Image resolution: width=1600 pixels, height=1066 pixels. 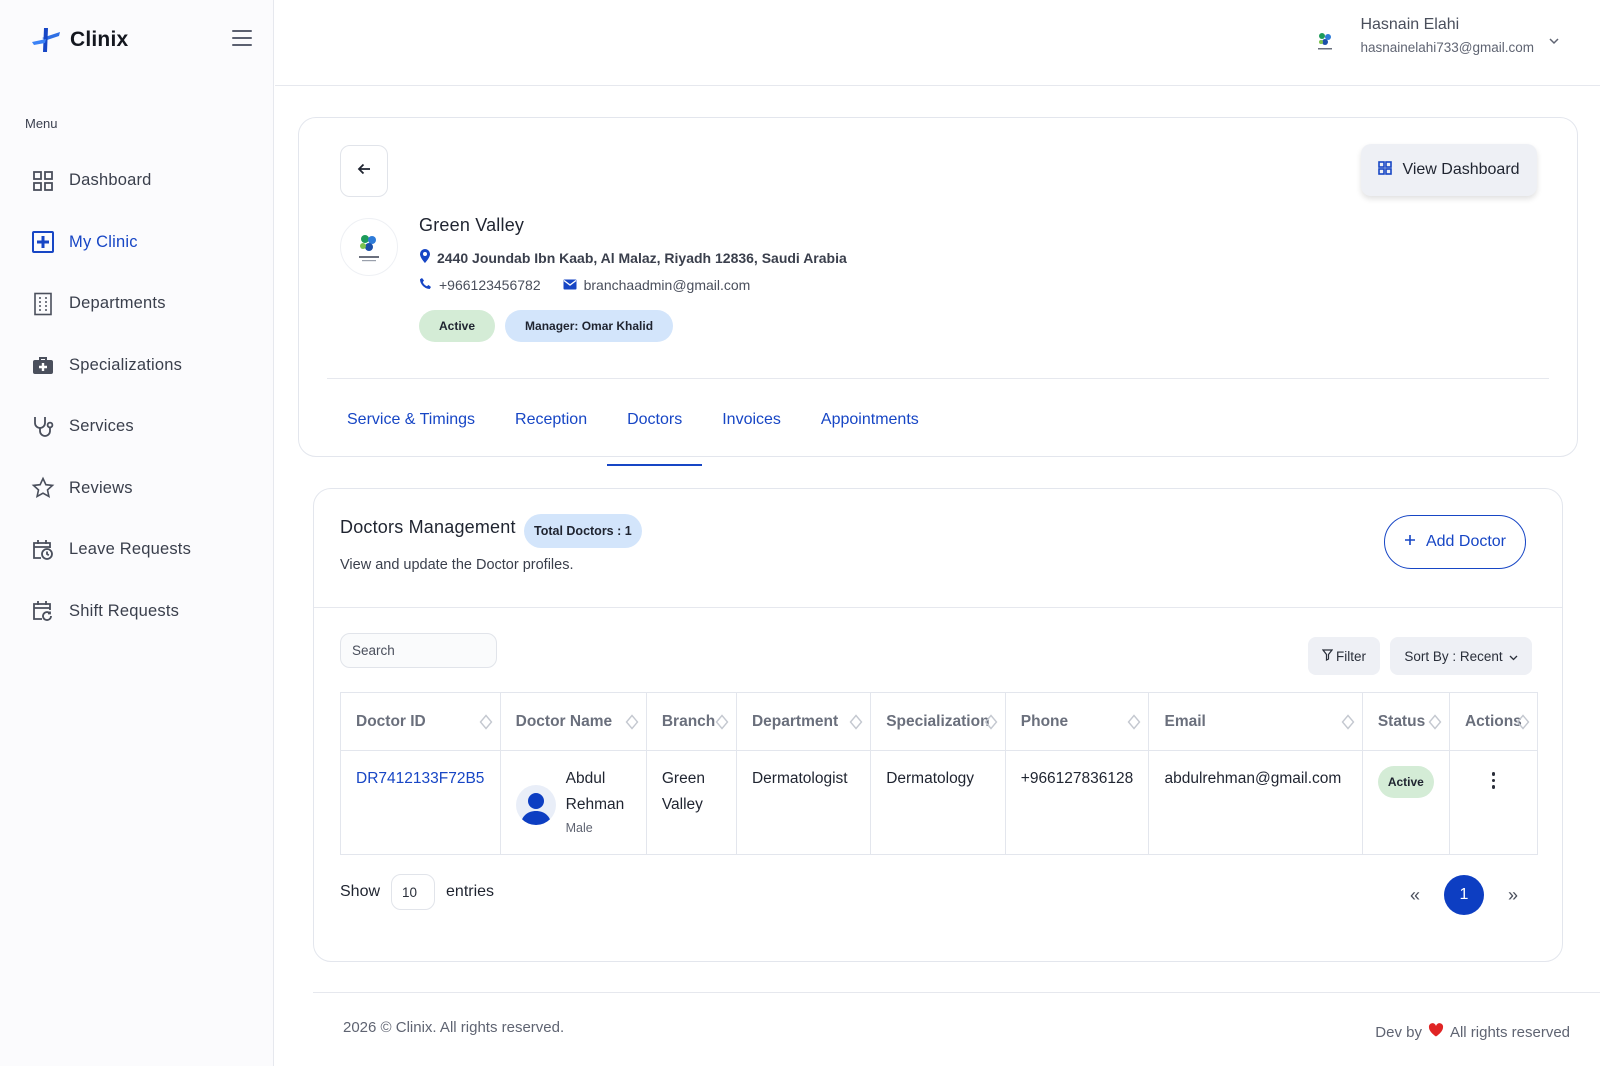 I want to click on view-dashboard-button: View Dashboard, so click(x=1449, y=170).